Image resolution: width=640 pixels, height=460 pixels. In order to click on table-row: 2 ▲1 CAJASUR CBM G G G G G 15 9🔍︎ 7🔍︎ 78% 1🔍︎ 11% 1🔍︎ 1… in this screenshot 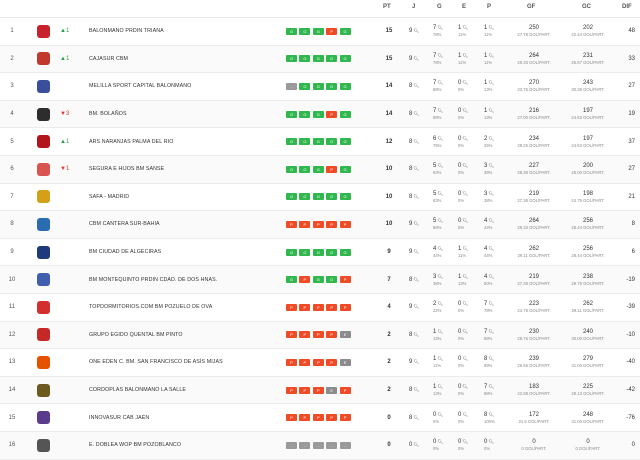, I will do `click(320, 59)`.